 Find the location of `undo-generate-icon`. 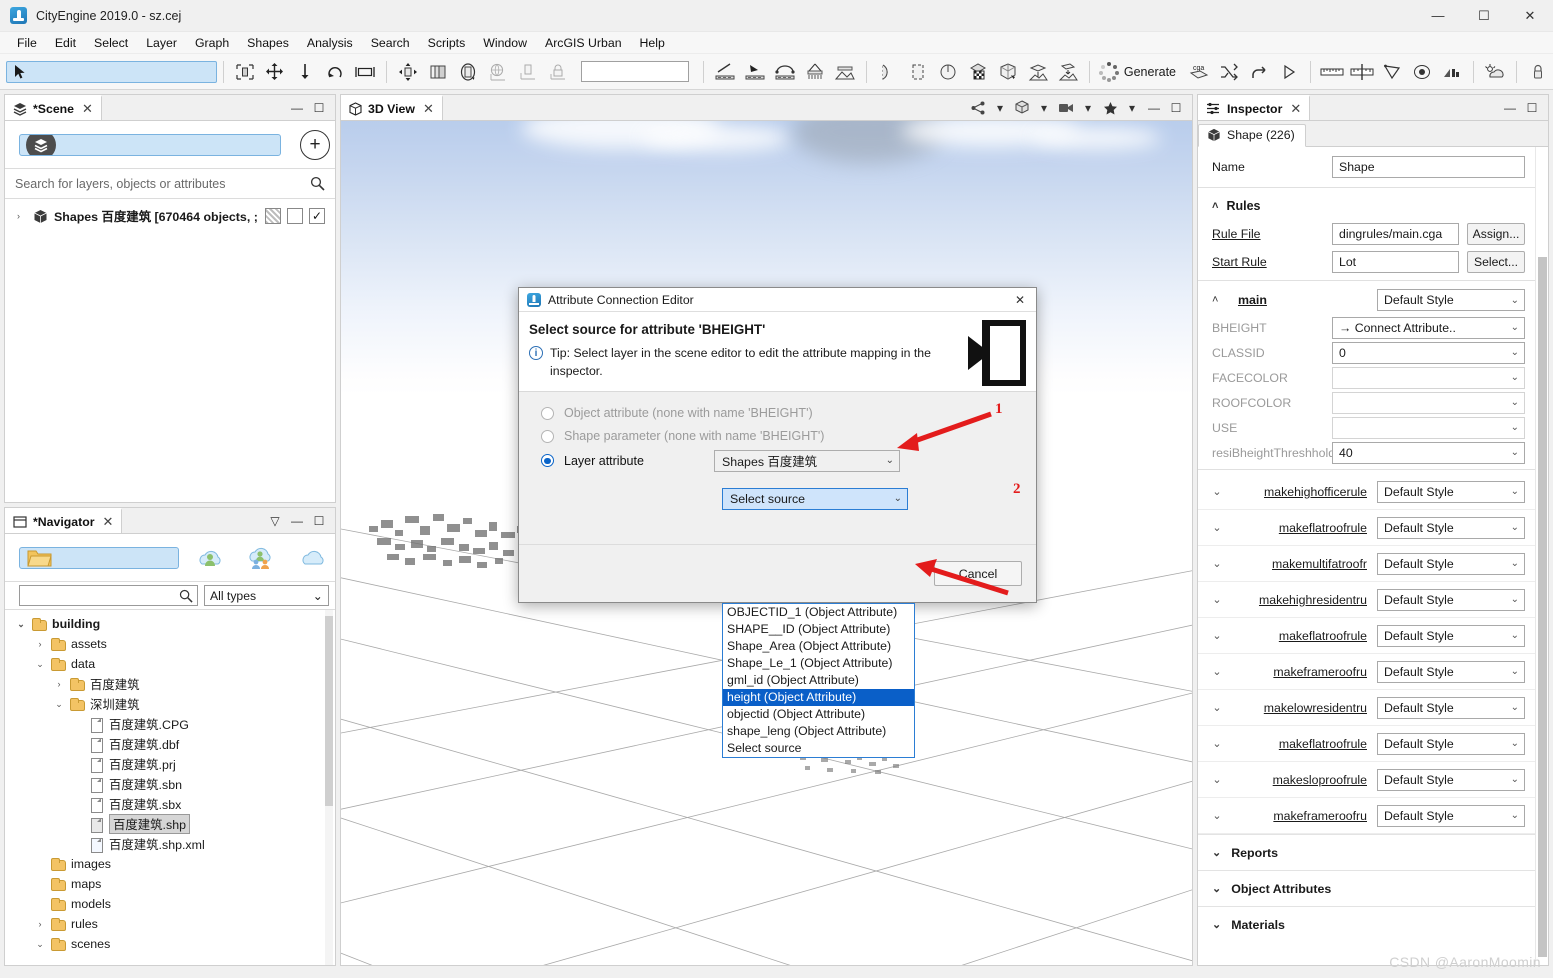

undo-generate-icon is located at coordinates (1259, 72).